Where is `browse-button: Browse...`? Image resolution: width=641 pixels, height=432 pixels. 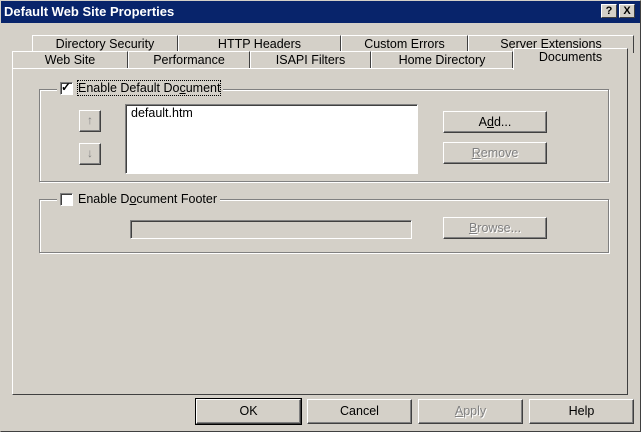 browse-button: Browse... is located at coordinates (495, 228).